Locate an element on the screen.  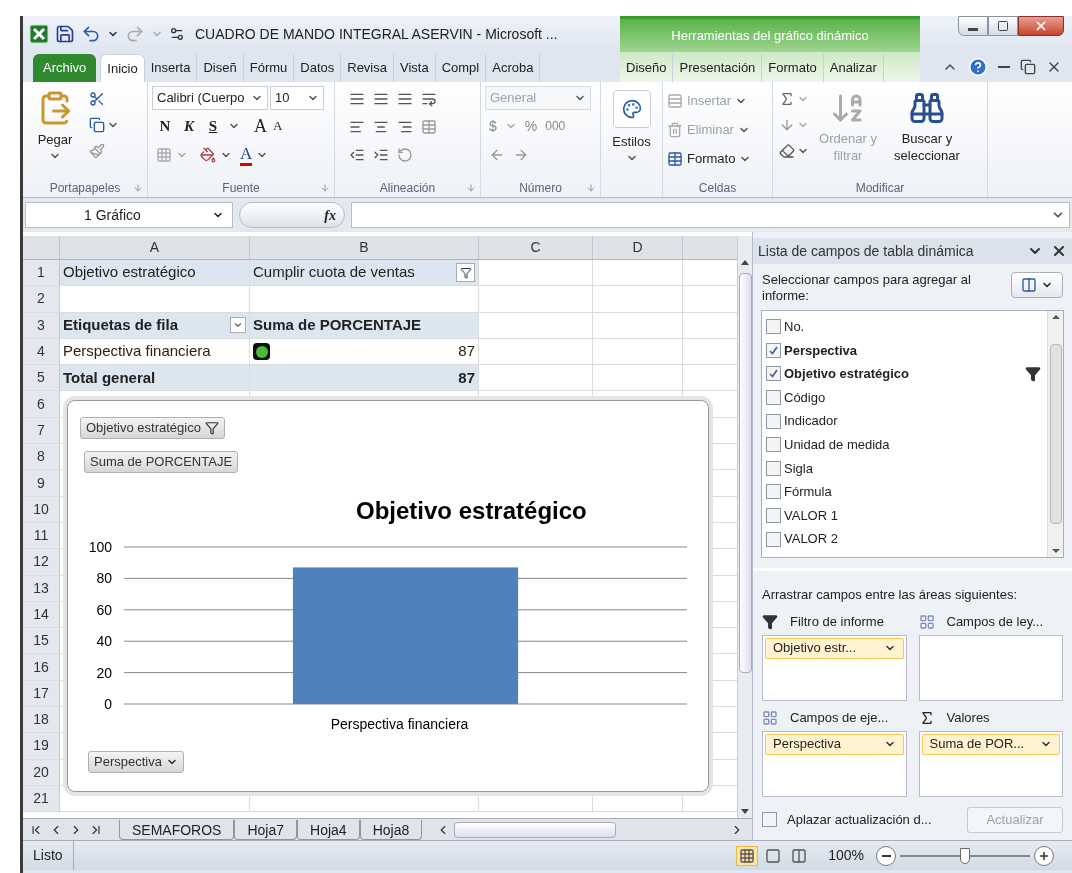
zoom-slider-thumb is located at coordinates (965, 855).